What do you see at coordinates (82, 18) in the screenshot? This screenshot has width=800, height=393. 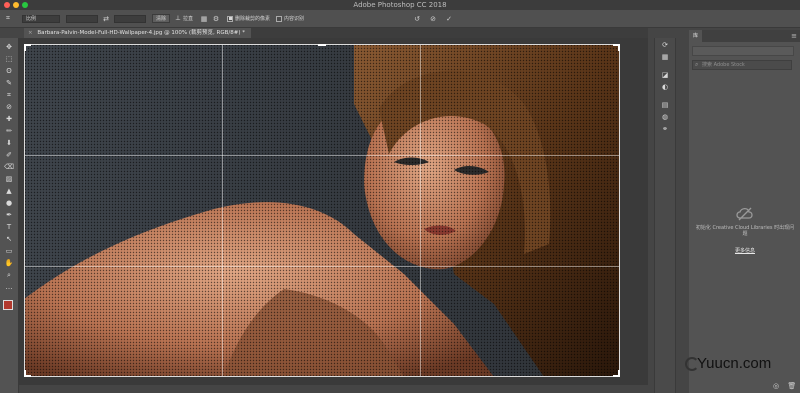 I see `width-field` at bounding box center [82, 18].